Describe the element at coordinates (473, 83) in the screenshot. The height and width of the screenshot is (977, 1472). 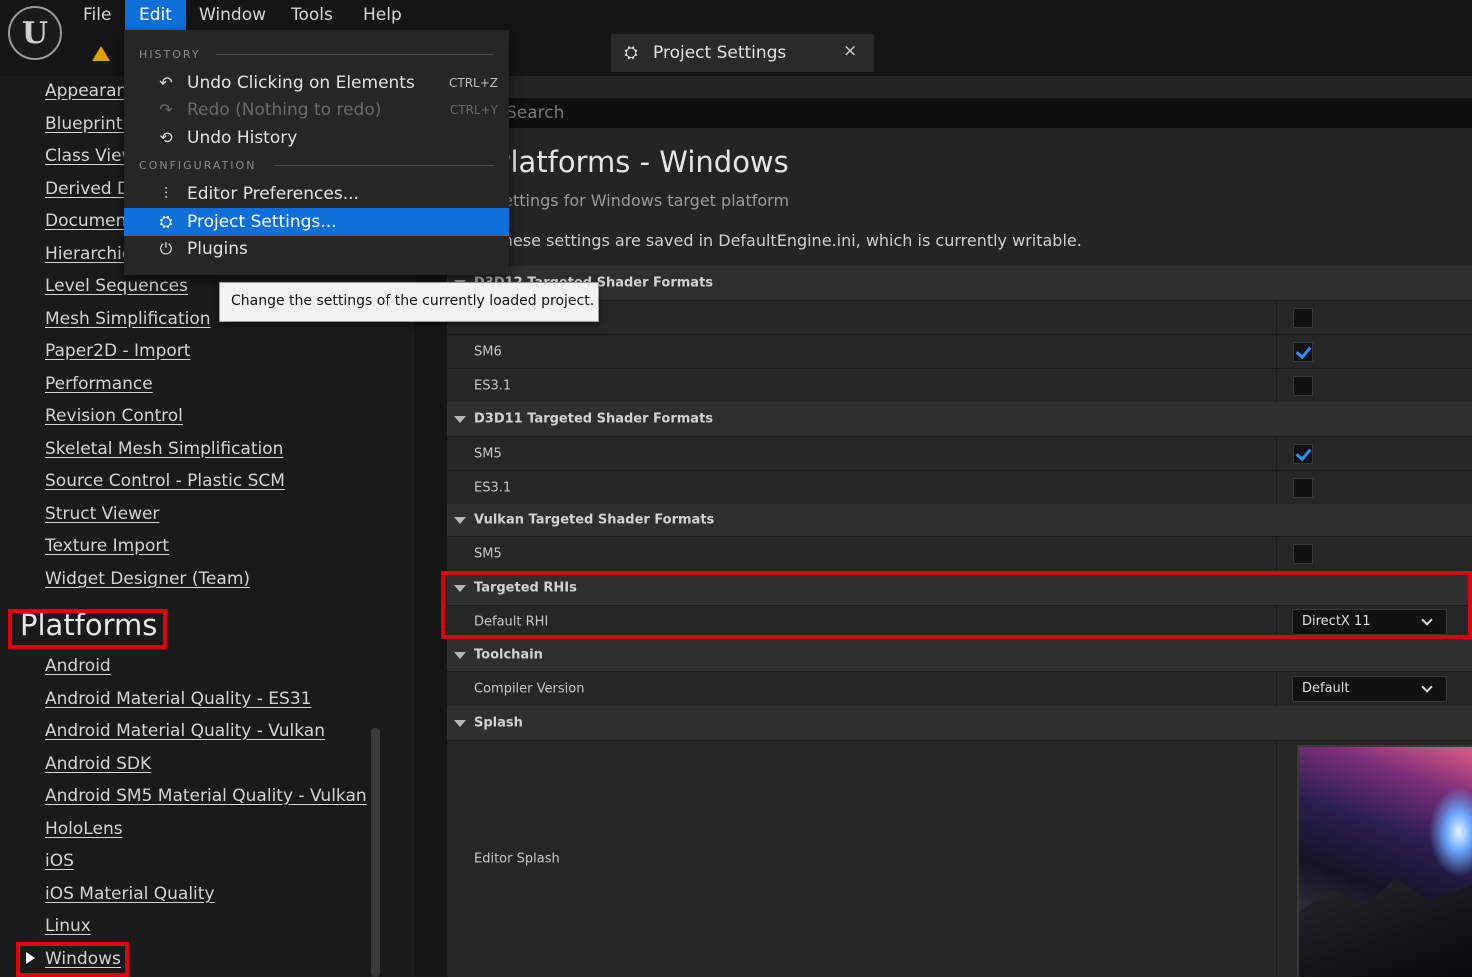
I see `shortcut-label: CTRL+Z` at that location.